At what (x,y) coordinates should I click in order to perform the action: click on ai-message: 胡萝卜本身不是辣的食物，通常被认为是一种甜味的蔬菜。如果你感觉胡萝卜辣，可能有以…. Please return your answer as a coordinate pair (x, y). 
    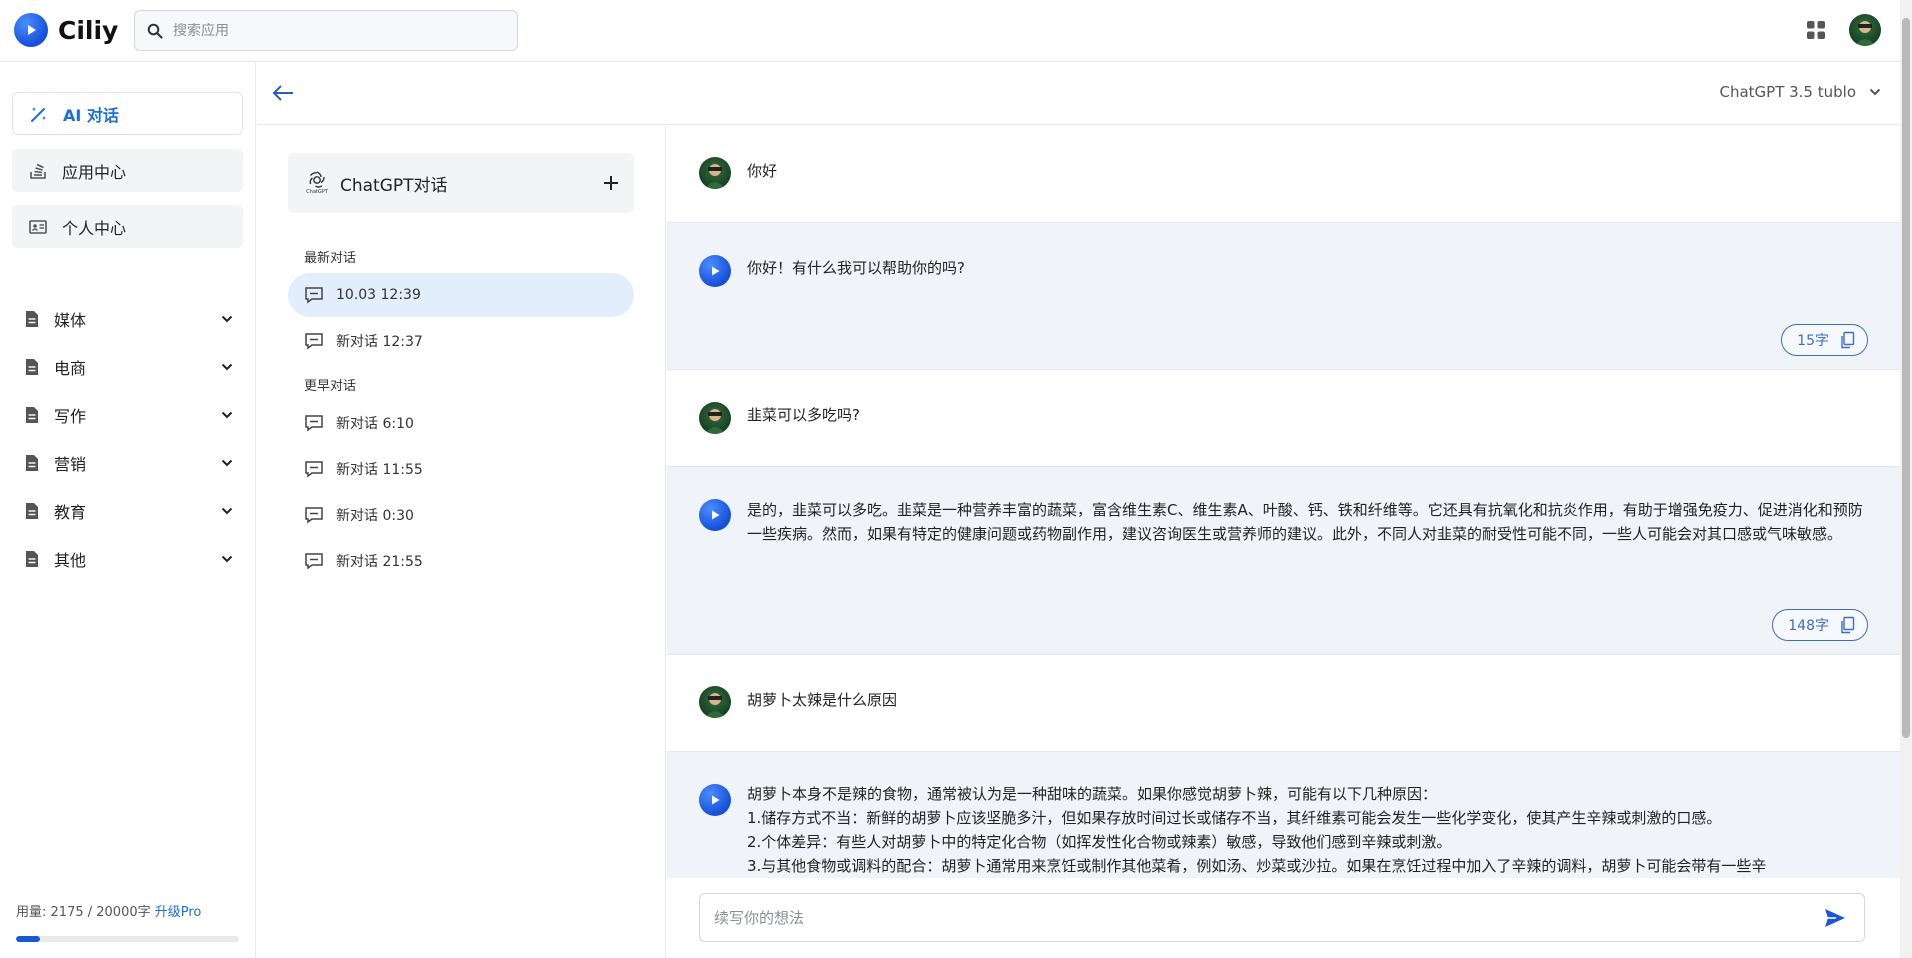
    Looking at the image, I should click on (1283, 814).